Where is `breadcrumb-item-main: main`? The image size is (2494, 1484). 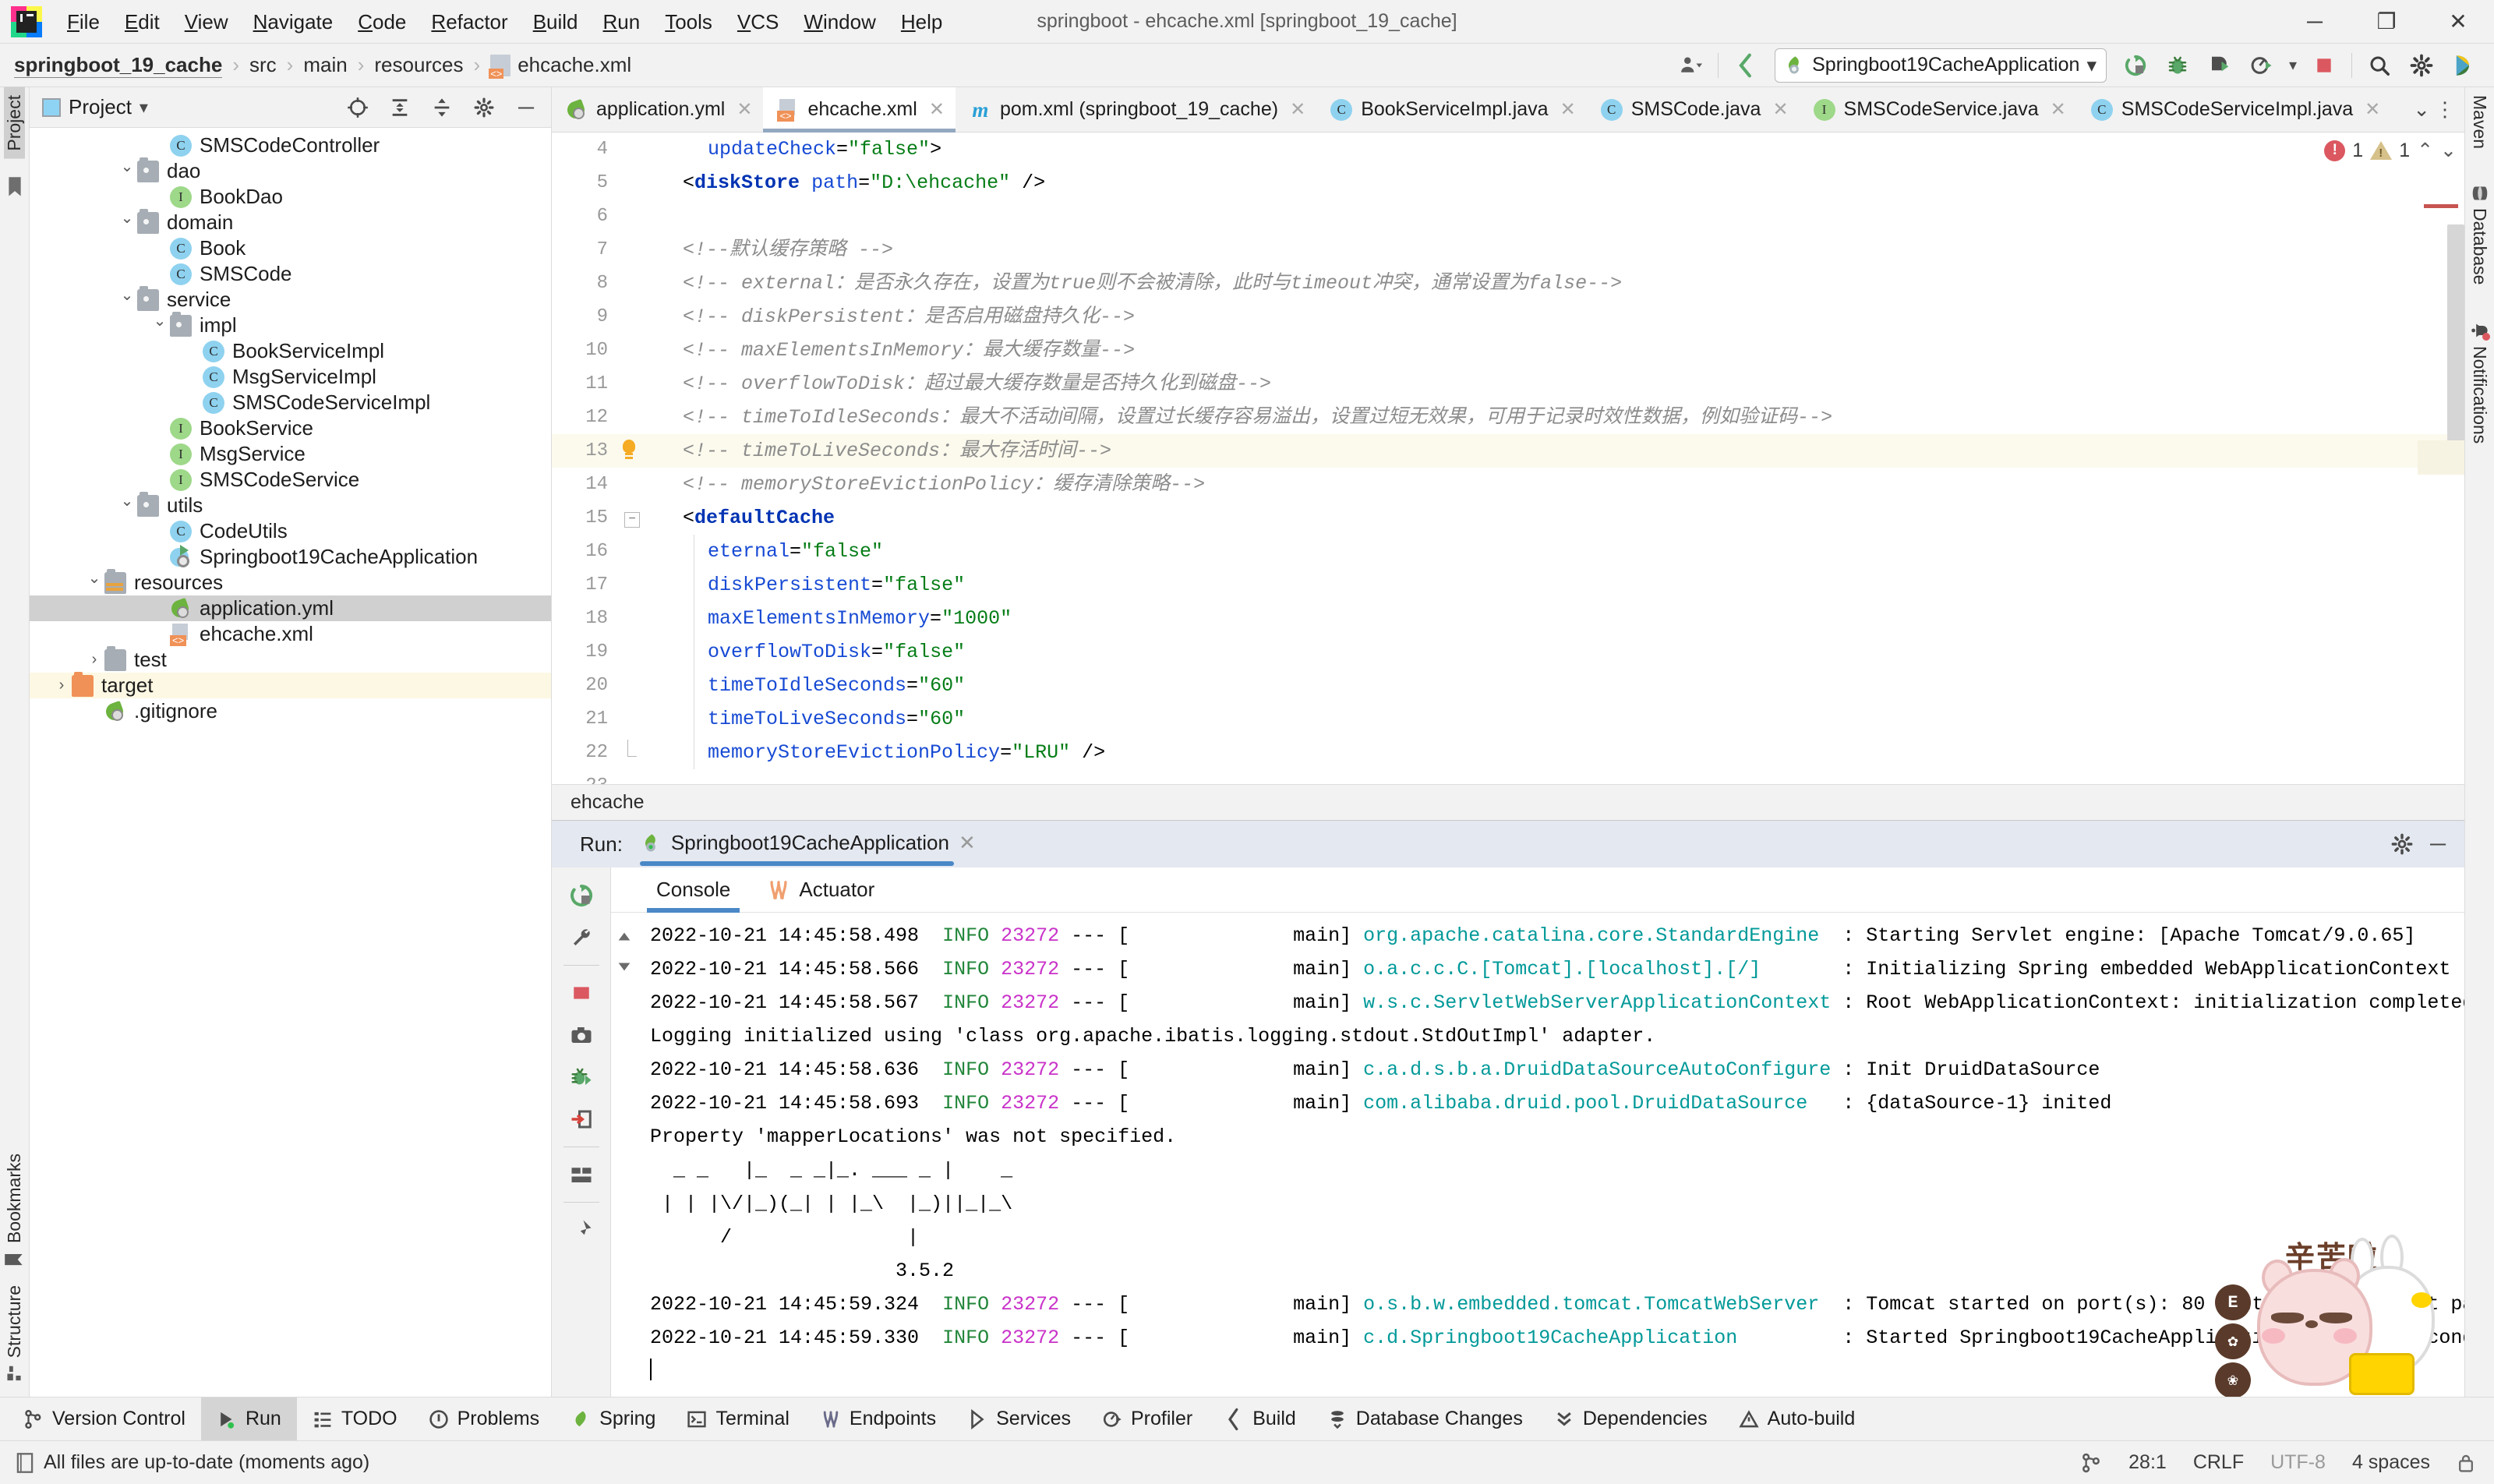
breadcrumb-item-main: main is located at coordinates (325, 65).